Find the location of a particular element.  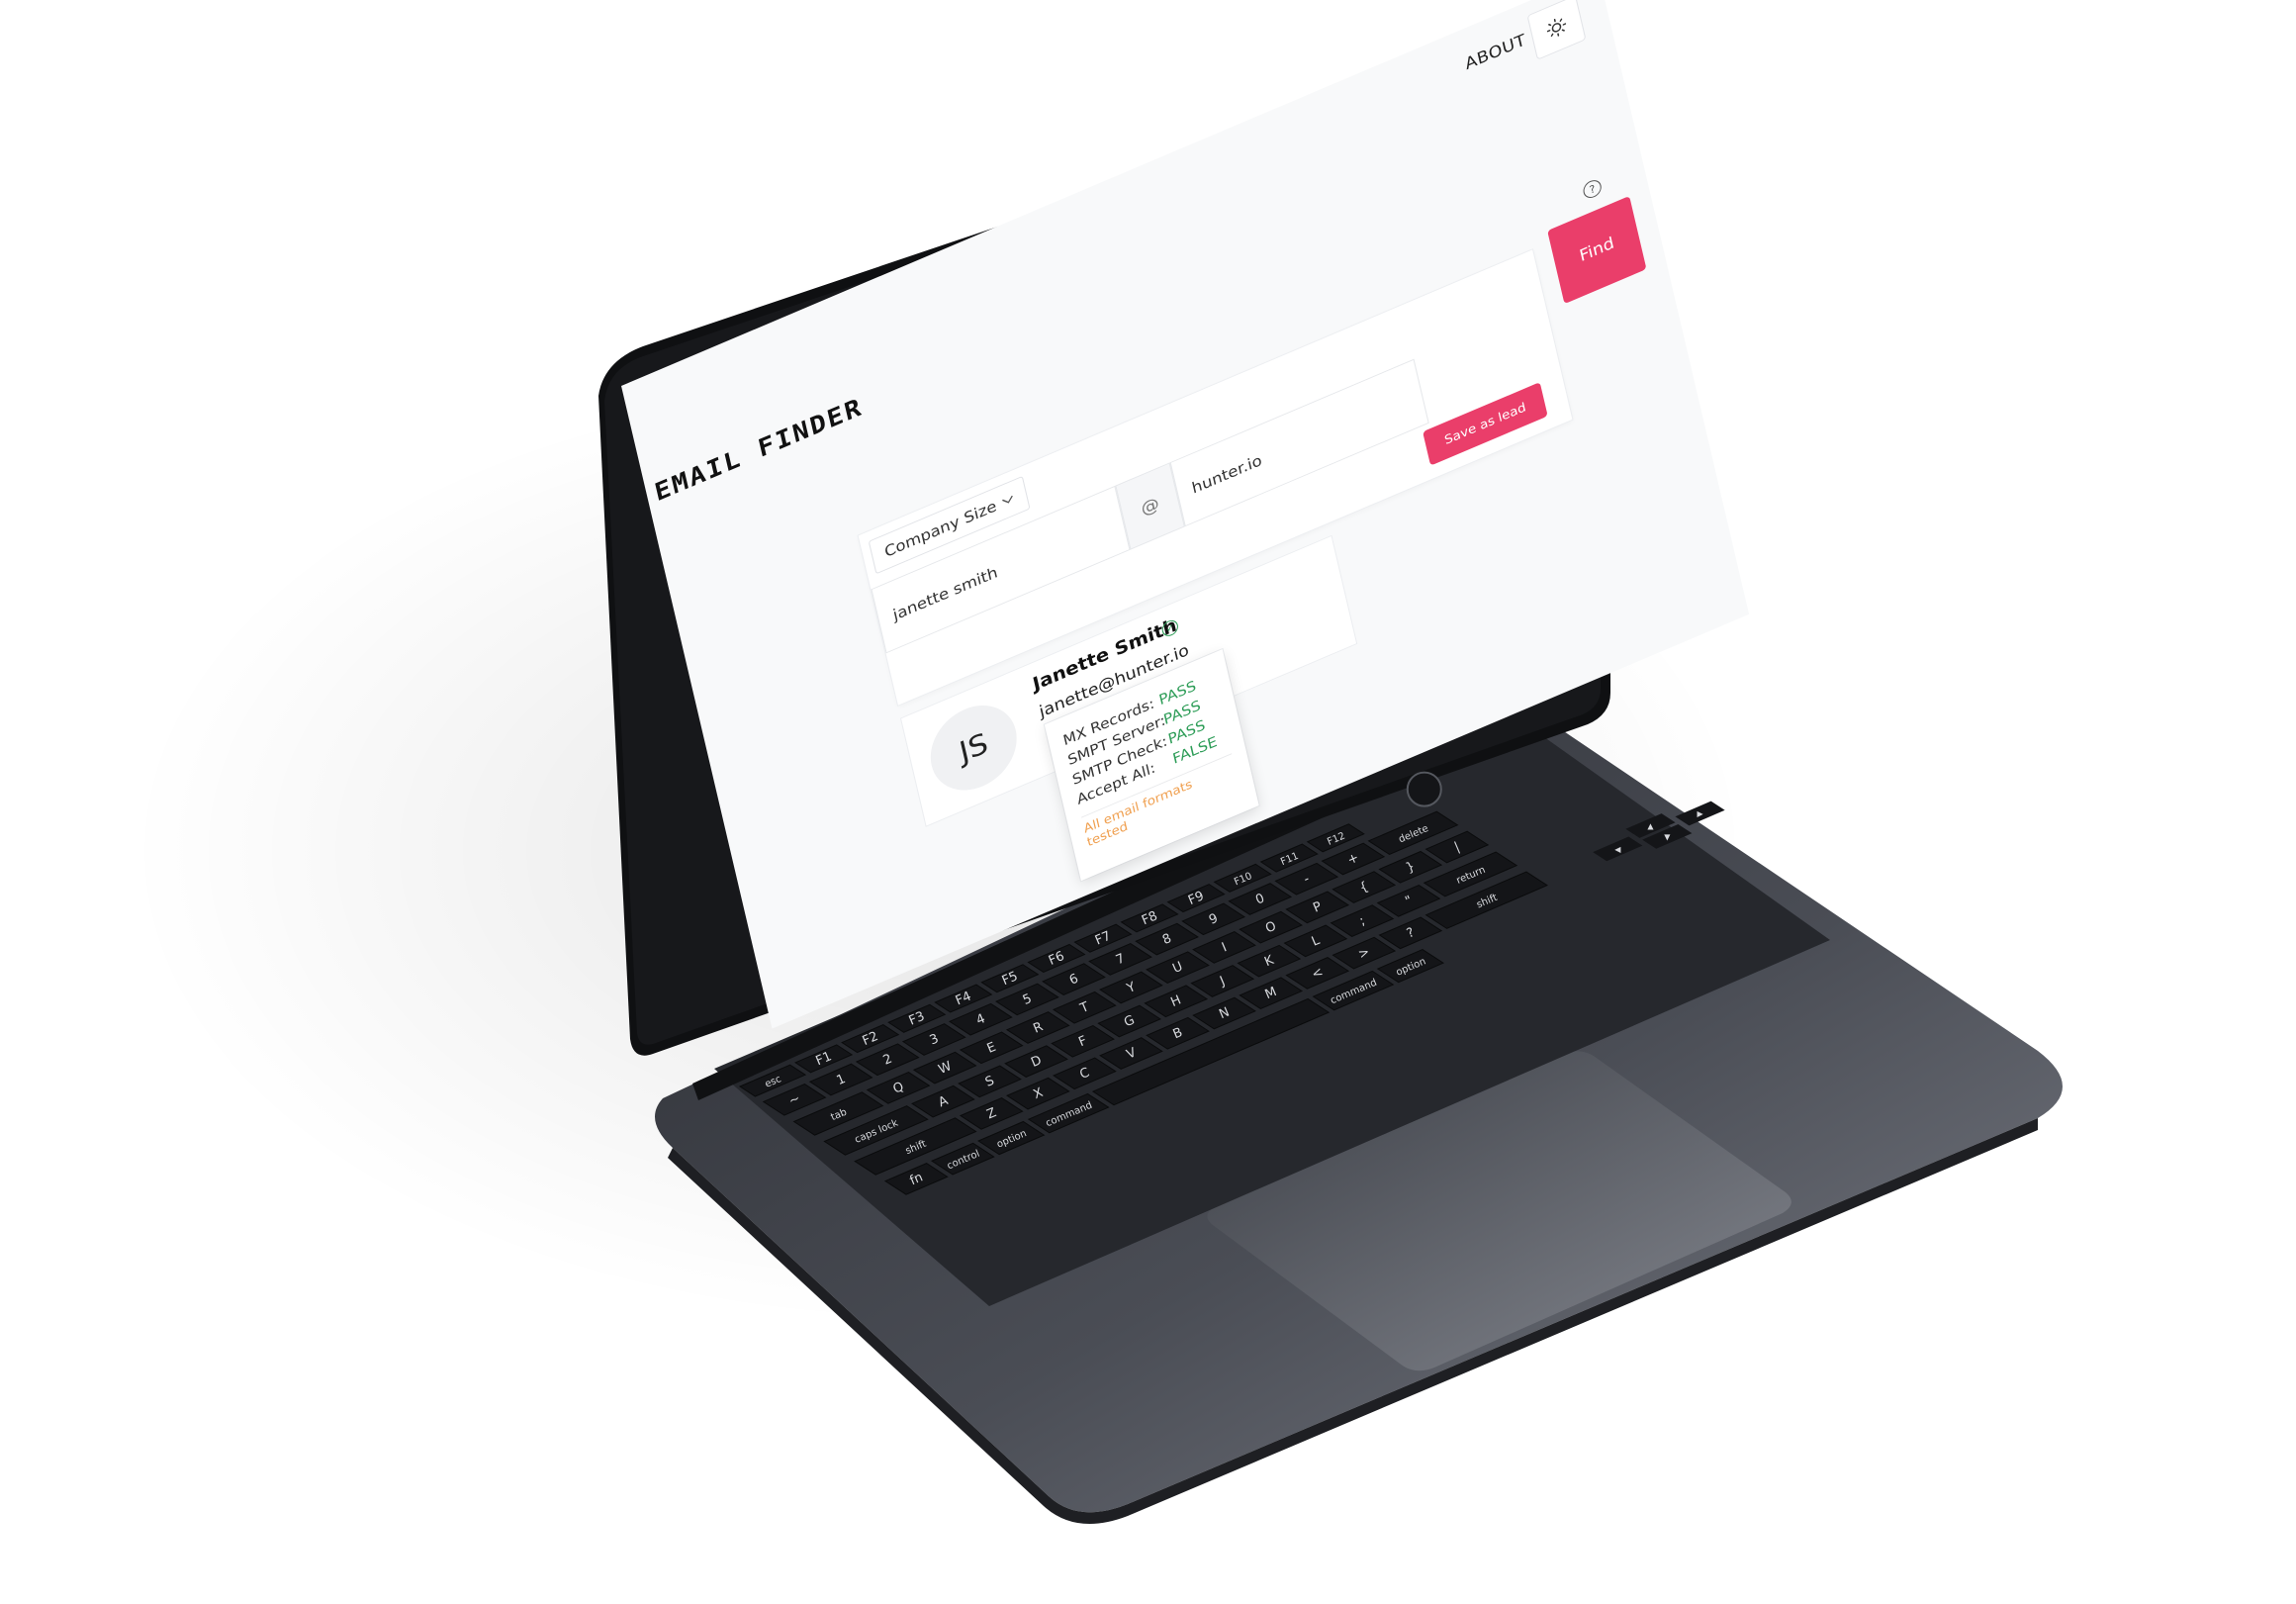

keyboard-key: { is located at coordinates (1364, 887).